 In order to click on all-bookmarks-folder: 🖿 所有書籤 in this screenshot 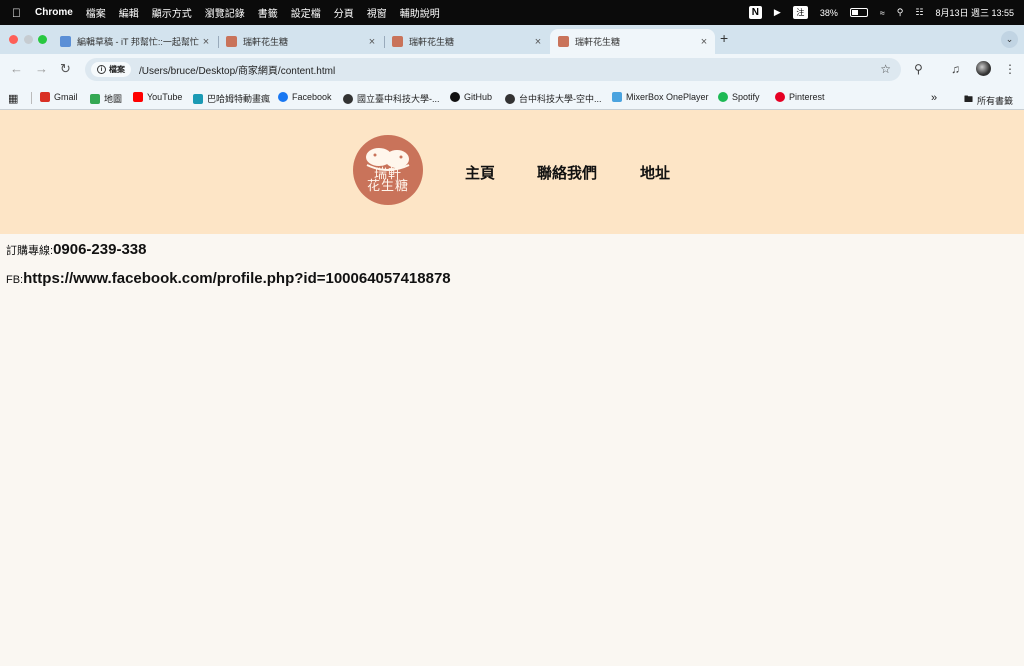, I will do `click(988, 100)`.